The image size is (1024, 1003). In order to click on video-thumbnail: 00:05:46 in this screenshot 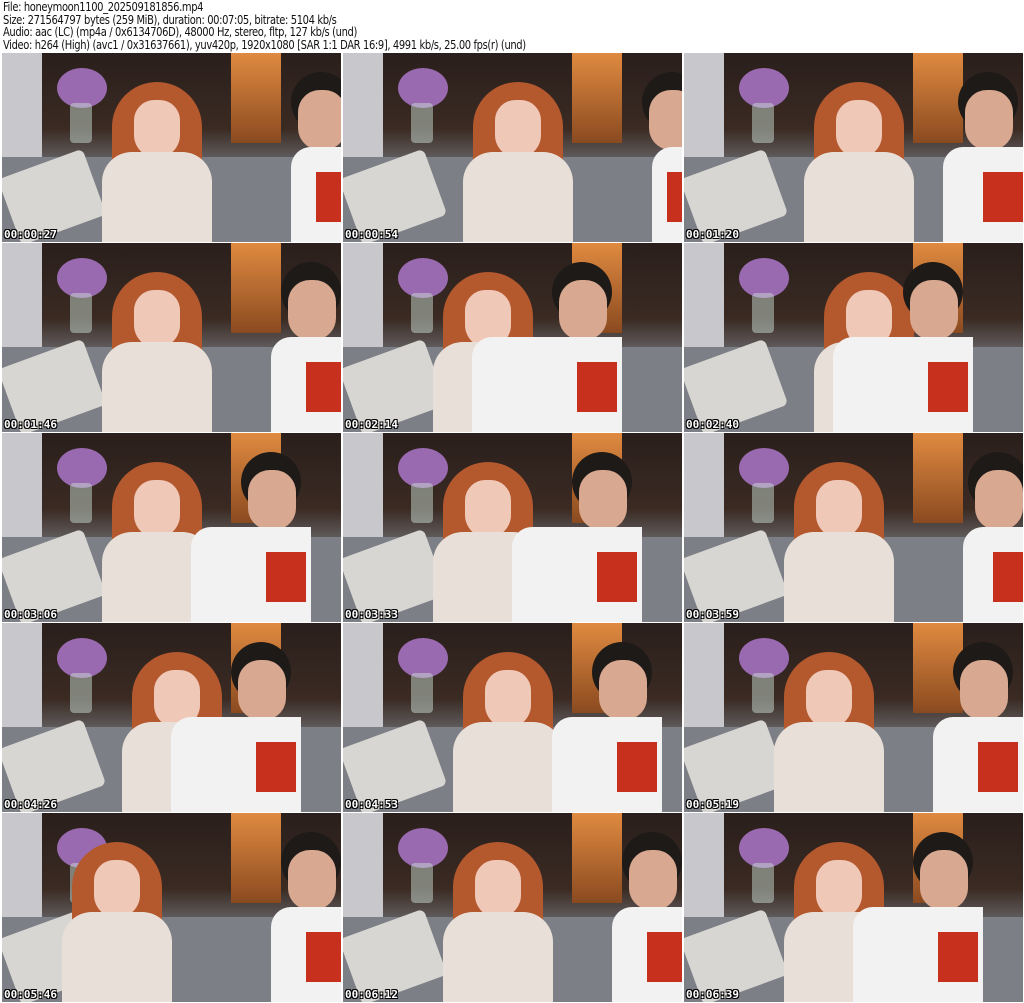, I will do `click(171, 907)`.